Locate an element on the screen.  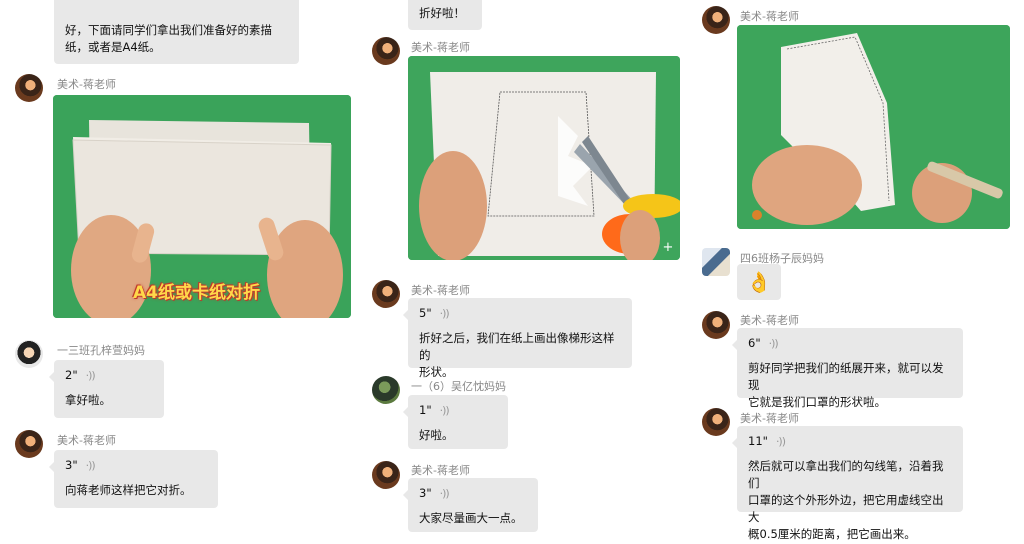
message-bubble: 折好啦！ is located at coordinates (445, 15).